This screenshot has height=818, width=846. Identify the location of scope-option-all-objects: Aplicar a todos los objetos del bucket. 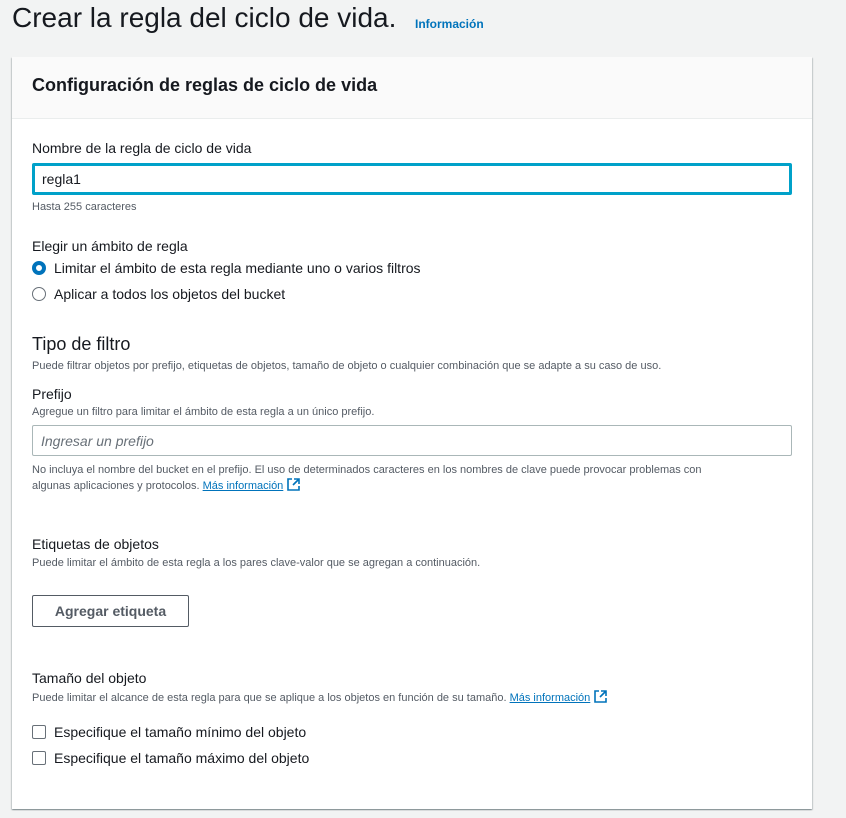
(158, 294).